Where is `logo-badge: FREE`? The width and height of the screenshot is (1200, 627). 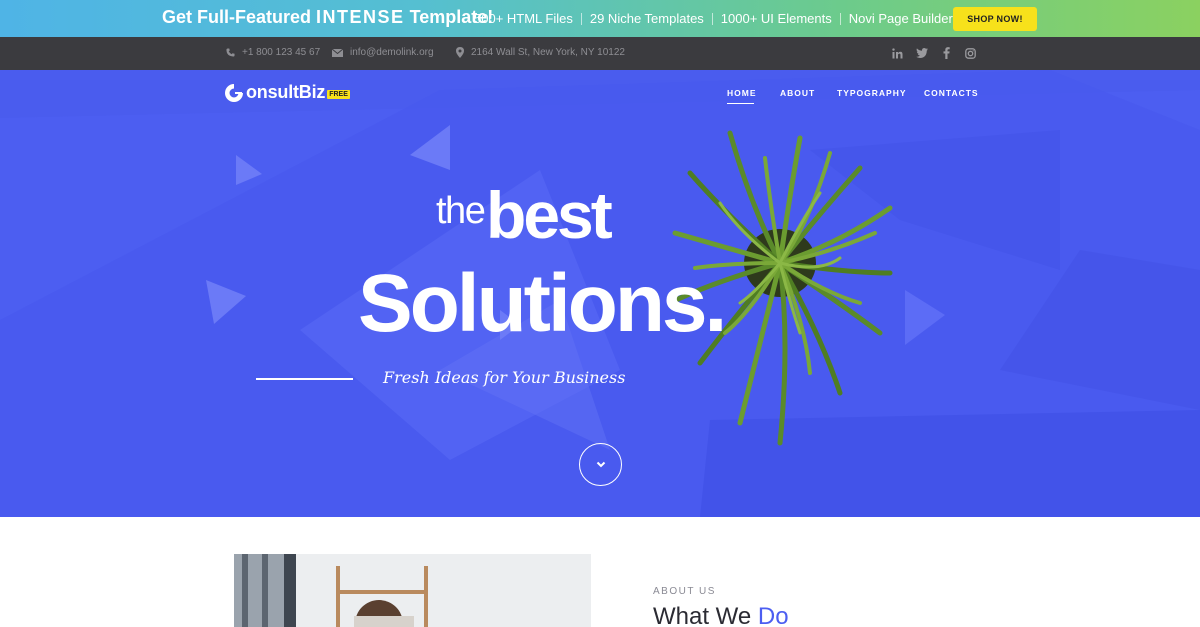 logo-badge: FREE is located at coordinates (338, 94).